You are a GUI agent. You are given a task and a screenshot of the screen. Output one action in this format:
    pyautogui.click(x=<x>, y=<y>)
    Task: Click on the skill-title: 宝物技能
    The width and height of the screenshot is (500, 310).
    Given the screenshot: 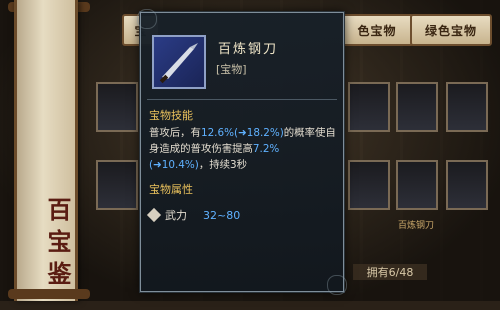 What is the action you would take?
    pyautogui.click(x=171, y=115)
    